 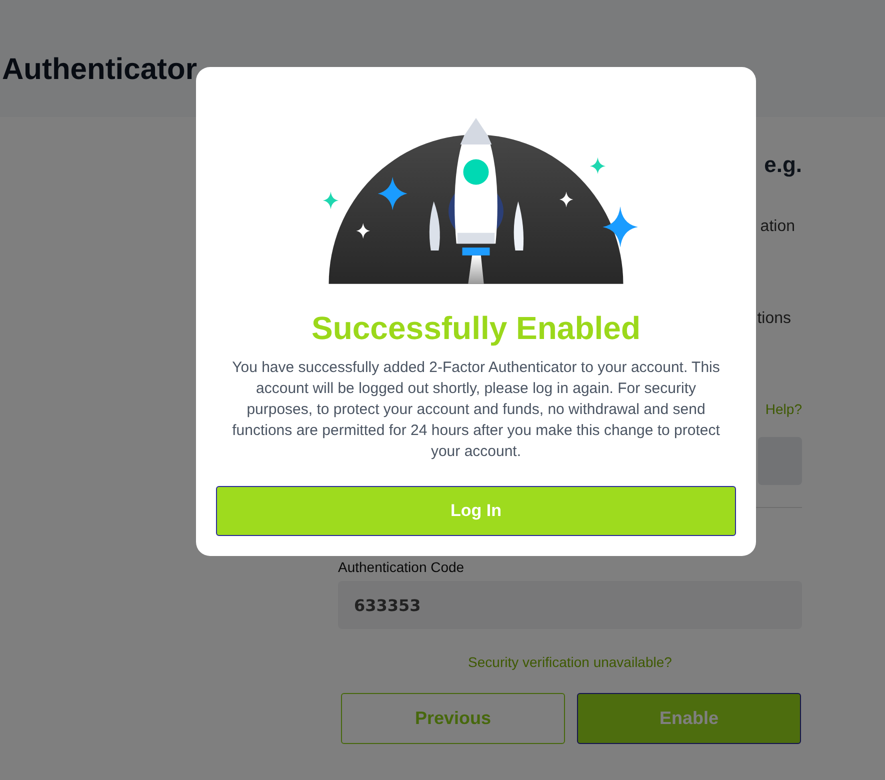 I want to click on code-field: 633353, so click(x=570, y=605).